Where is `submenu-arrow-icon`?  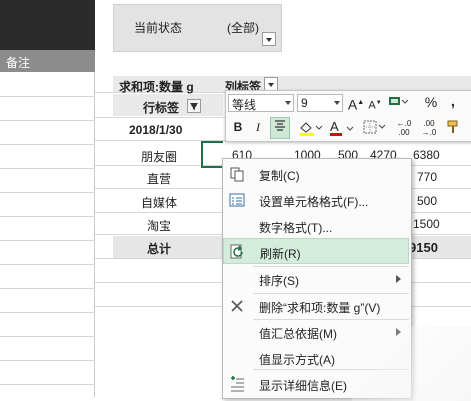 submenu-arrow-icon is located at coordinates (398, 279).